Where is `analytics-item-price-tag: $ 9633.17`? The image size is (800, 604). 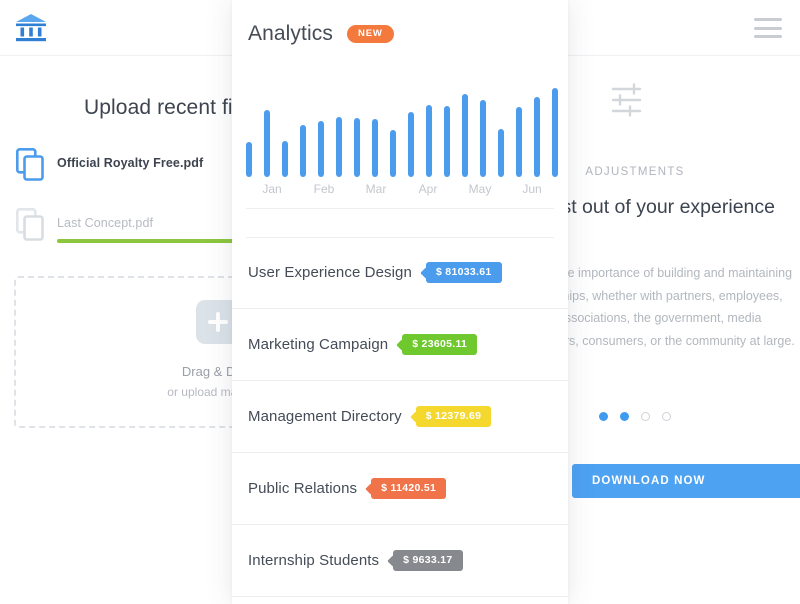
analytics-item-price-tag: $ 9633.17 is located at coordinates (428, 560).